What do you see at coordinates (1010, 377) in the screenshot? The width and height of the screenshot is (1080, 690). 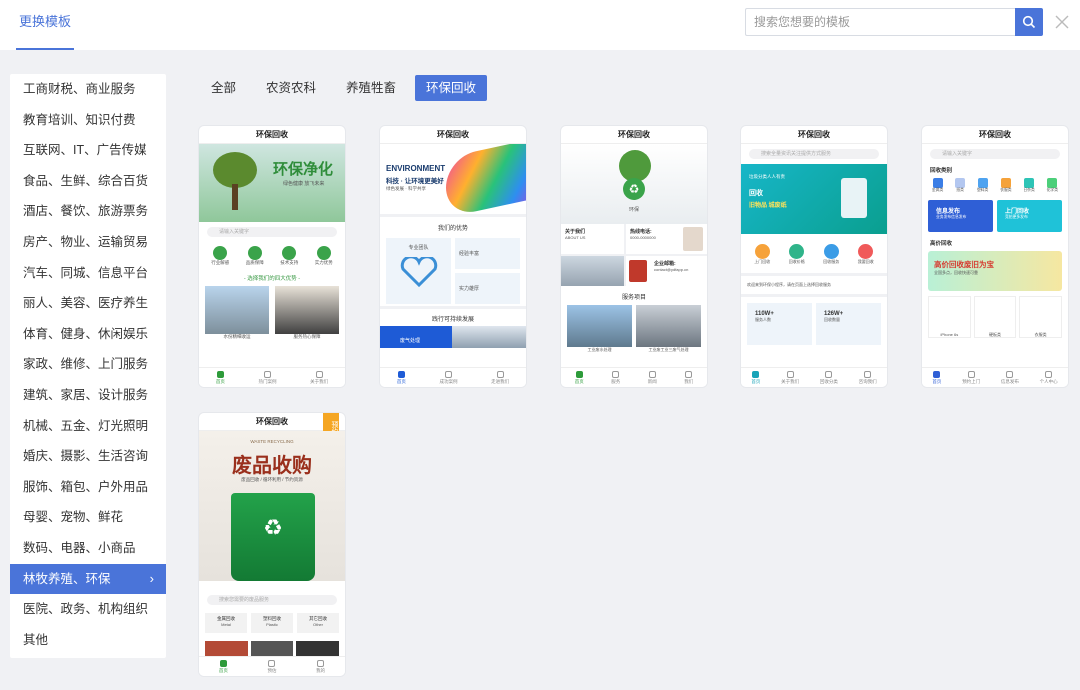 I see `tab-publish: 信息发布` at bounding box center [1010, 377].